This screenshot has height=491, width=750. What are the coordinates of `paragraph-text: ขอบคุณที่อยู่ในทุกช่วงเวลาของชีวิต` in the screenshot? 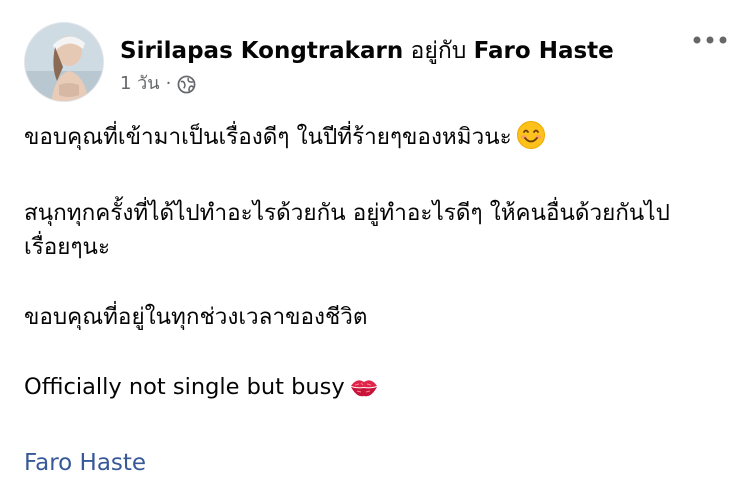 It's located at (196, 317).